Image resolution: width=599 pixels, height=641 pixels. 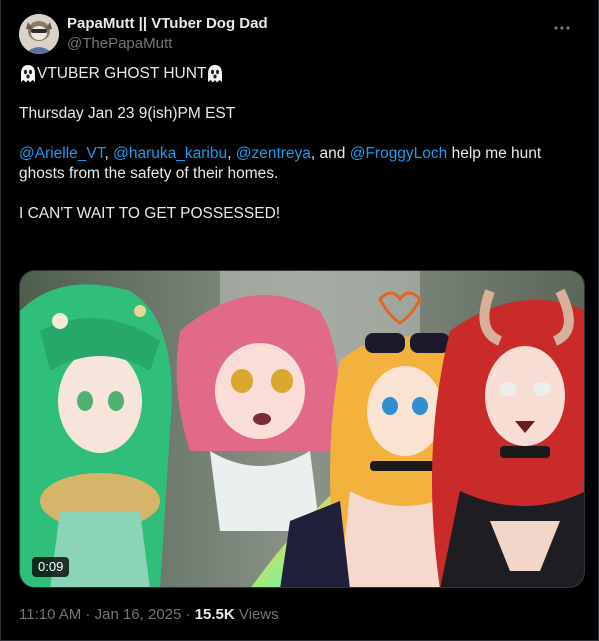 What do you see at coordinates (302, 34) in the screenshot?
I see `tweet-header: PapaMutt || VTuber Dog Dad @ThePapaMutt` at bounding box center [302, 34].